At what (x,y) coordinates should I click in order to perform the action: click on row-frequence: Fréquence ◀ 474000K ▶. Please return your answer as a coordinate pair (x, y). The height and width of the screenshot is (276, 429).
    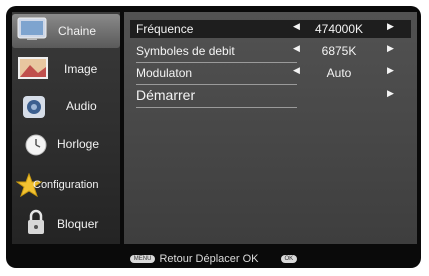
    Looking at the image, I should click on (270, 29).